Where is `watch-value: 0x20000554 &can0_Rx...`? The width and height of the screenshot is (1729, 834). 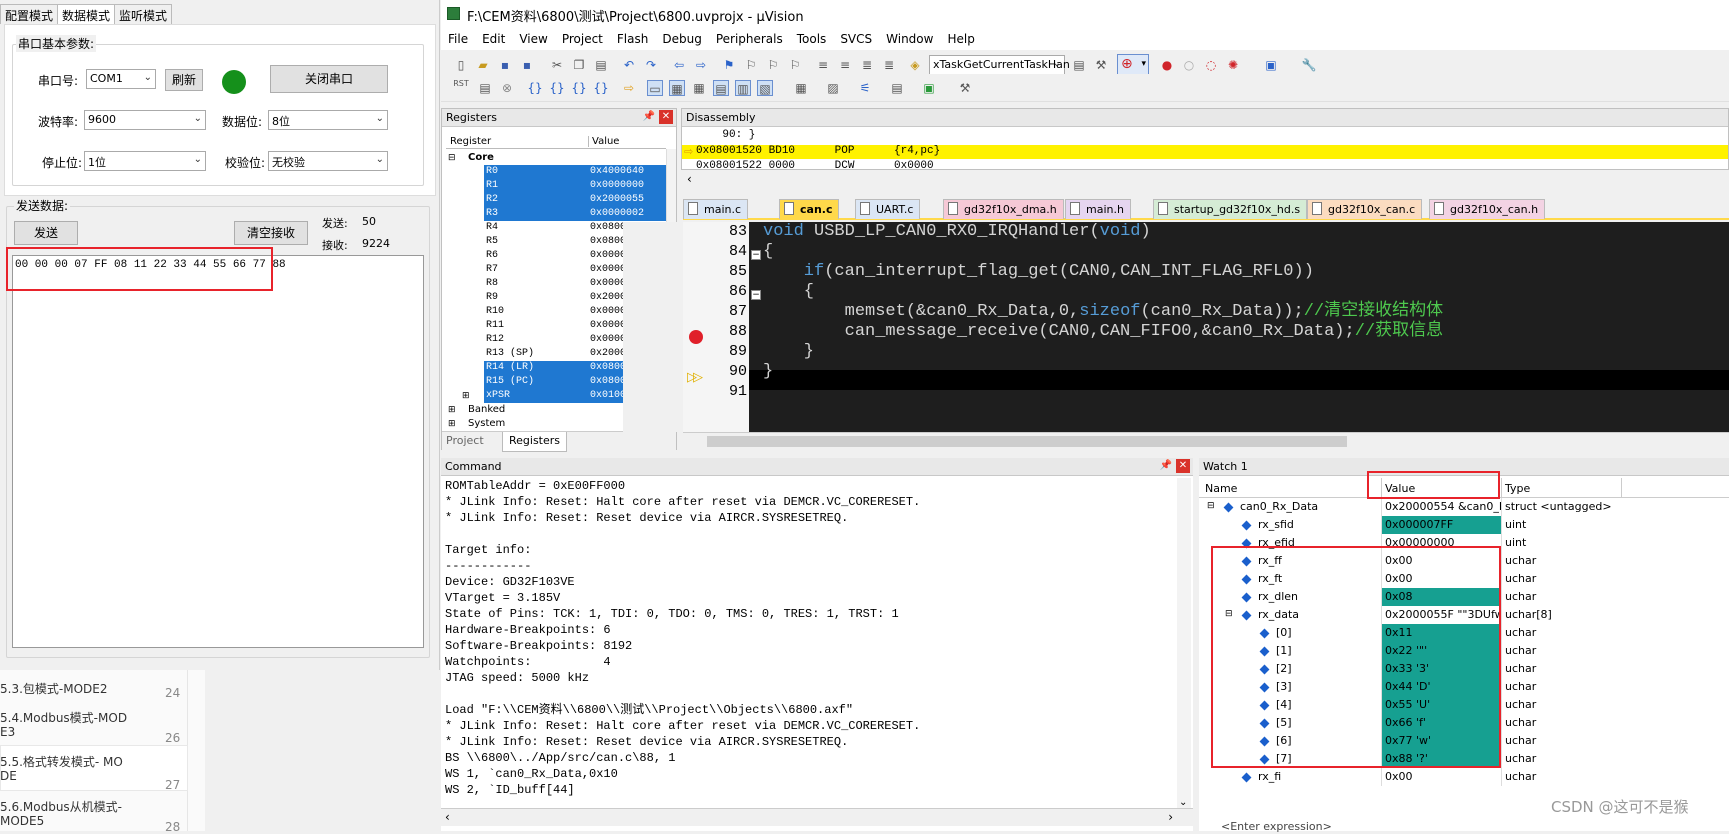 watch-value: 0x20000554 &can0_Rx... is located at coordinates (1441, 507).